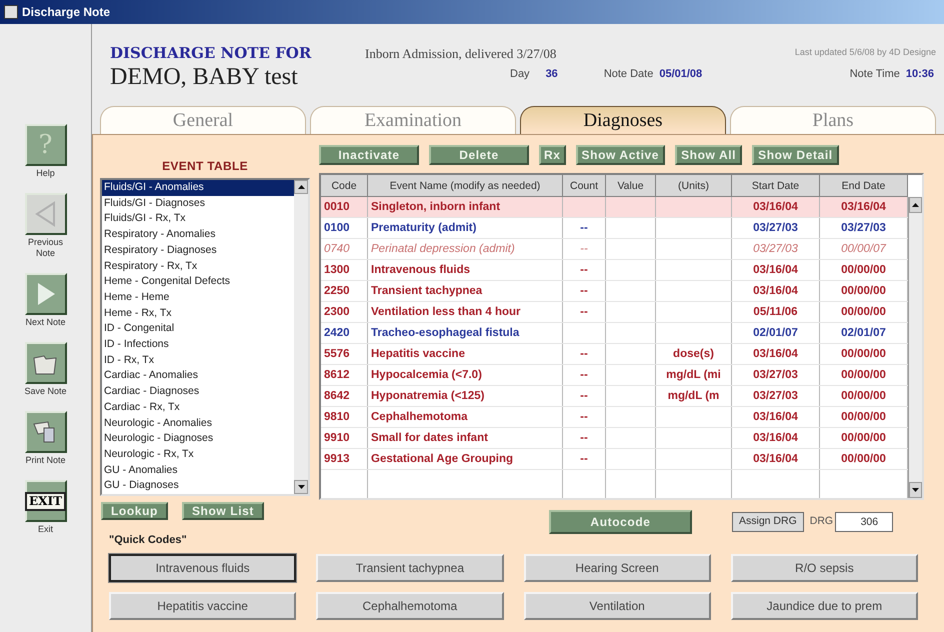 The image size is (944, 632). I want to click on table-cell: 9913, so click(344, 459).